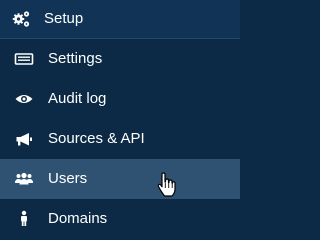 The width and height of the screenshot is (320, 240). What do you see at coordinates (75, 58) in the screenshot?
I see `menu-item-settings-label: Settings` at bounding box center [75, 58].